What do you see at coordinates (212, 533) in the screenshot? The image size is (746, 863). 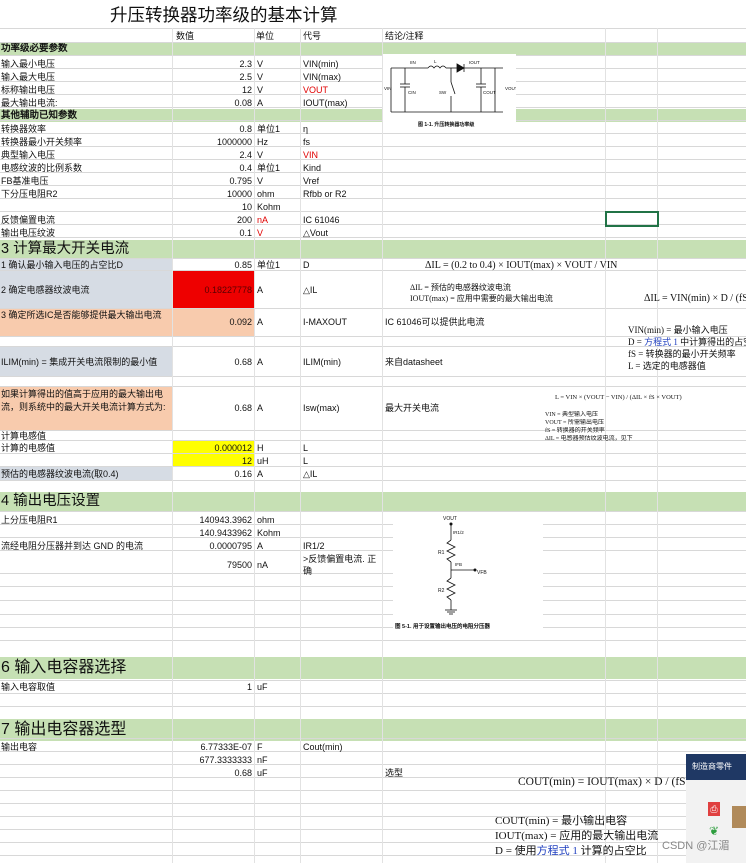 I see `cell-value: 140.9433962` at bounding box center [212, 533].